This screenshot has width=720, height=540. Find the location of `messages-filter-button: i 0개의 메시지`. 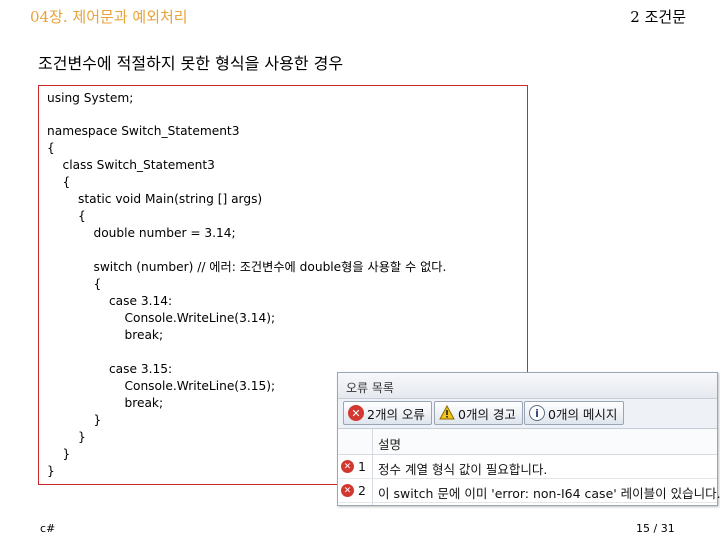

messages-filter-button: i 0개의 메시지 is located at coordinates (574, 413).